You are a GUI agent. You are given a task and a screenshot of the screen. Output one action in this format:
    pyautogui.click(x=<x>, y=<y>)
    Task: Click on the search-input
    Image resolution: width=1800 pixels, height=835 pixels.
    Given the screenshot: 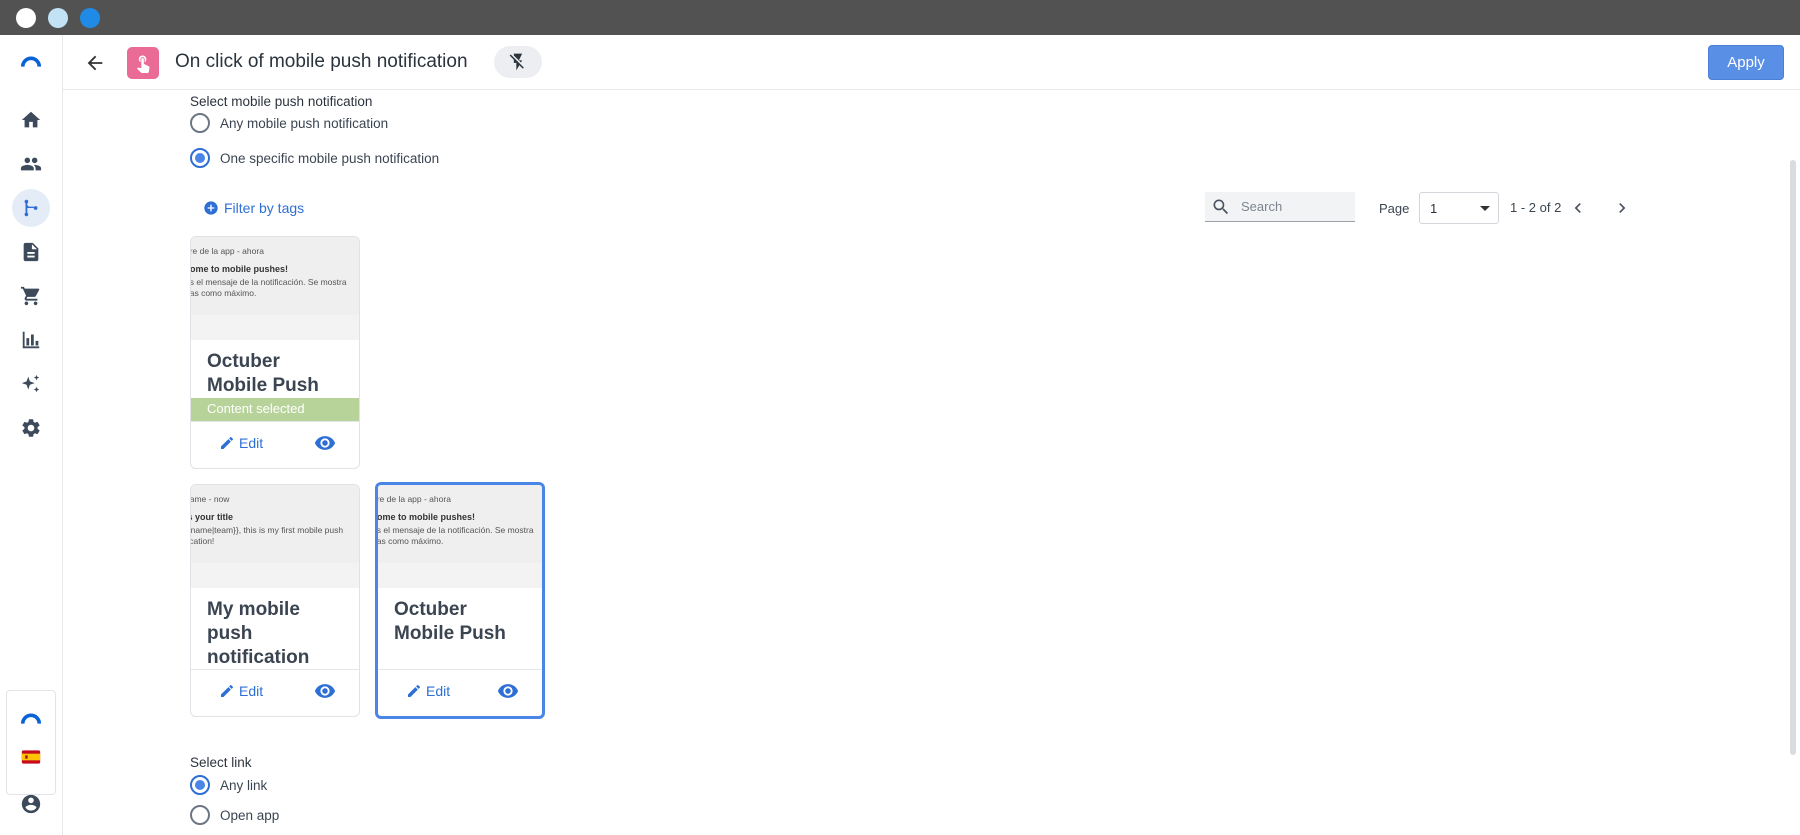 What is the action you would take?
    pyautogui.click(x=1291, y=206)
    